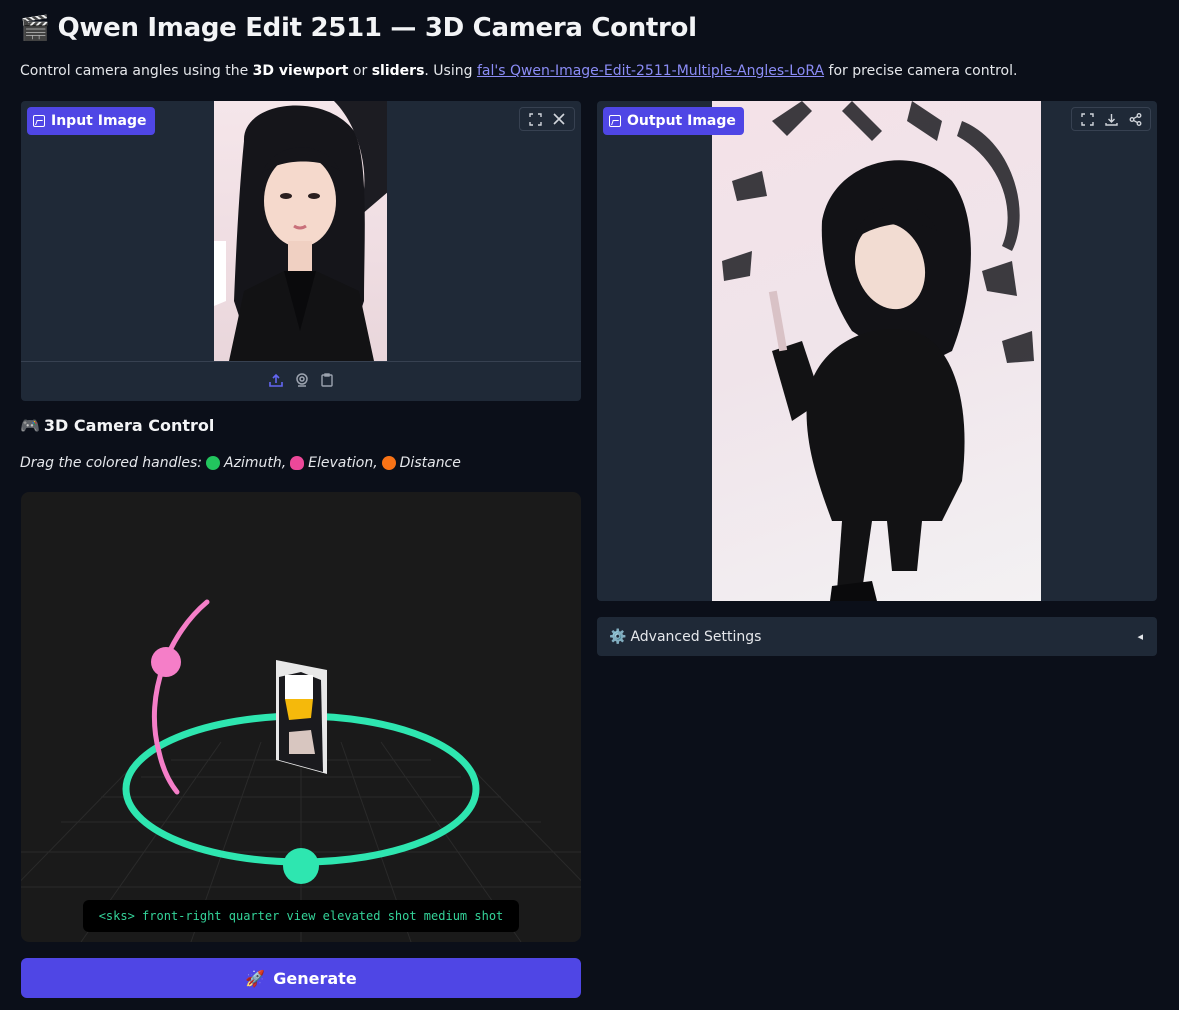 This screenshot has height=1010, width=1179. I want to click on elevation-handle, so click(166, 662).